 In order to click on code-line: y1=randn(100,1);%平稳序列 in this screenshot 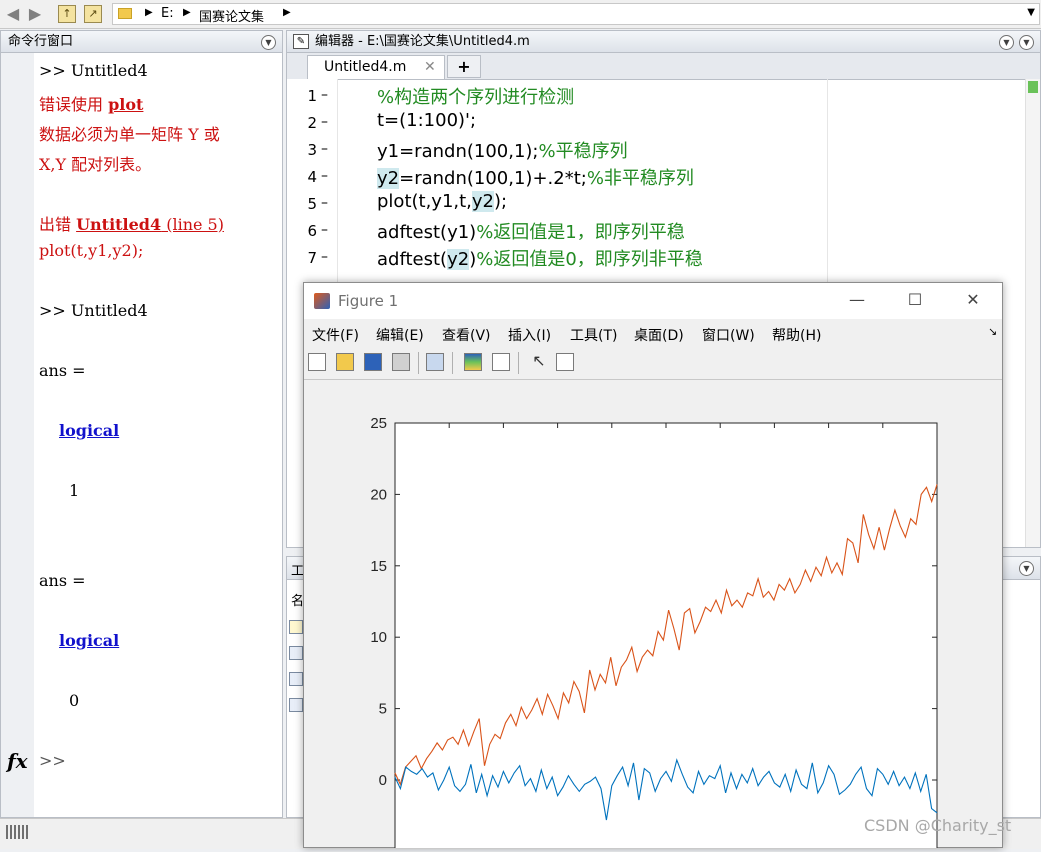, I will do `click(502, 150)`.